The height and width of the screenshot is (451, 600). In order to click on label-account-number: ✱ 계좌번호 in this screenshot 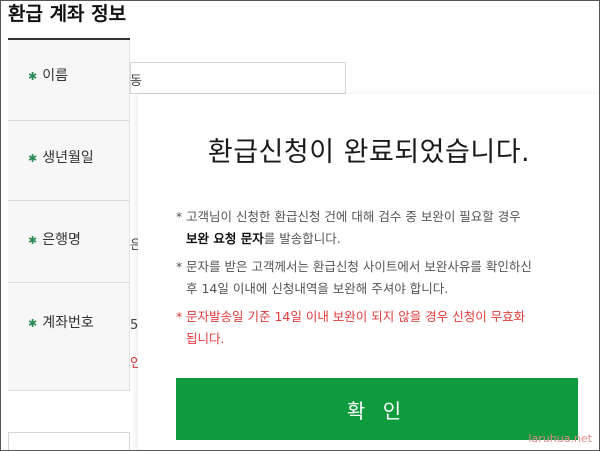, I will do `click(61, 323)`.